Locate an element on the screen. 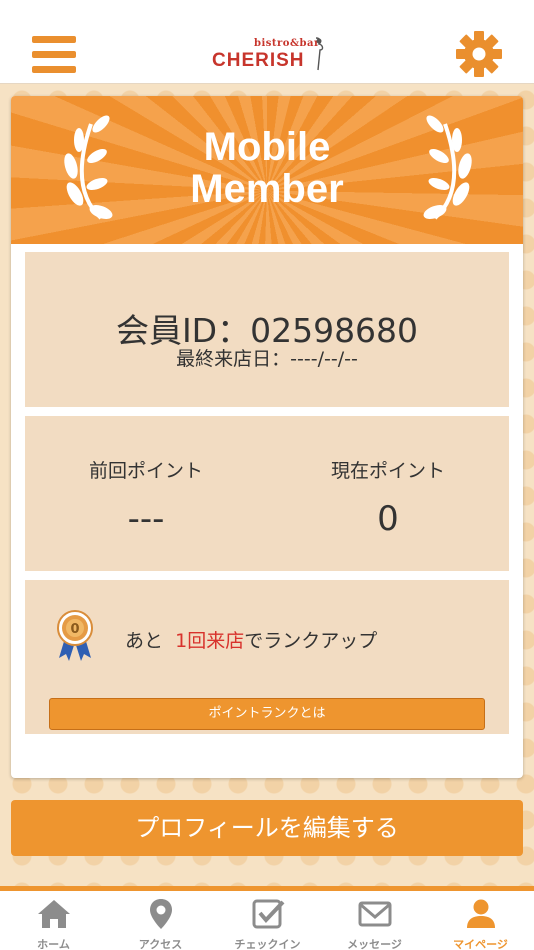 The height and width of the screenshot is (950, 534). medal-number: 0 is located at coordinates (74, 629).